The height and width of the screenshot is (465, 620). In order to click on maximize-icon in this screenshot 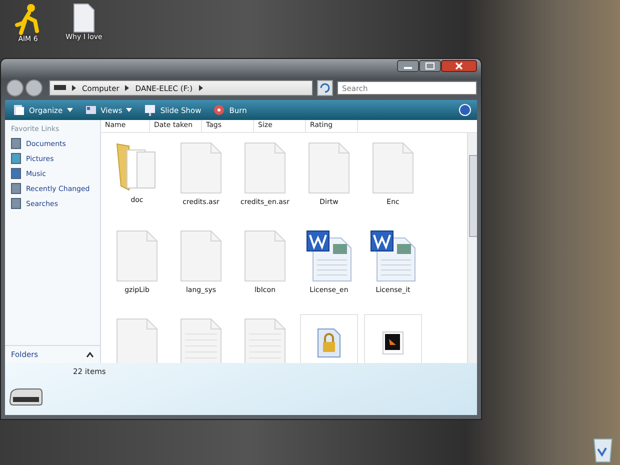, I will do `click(430, 66)`.